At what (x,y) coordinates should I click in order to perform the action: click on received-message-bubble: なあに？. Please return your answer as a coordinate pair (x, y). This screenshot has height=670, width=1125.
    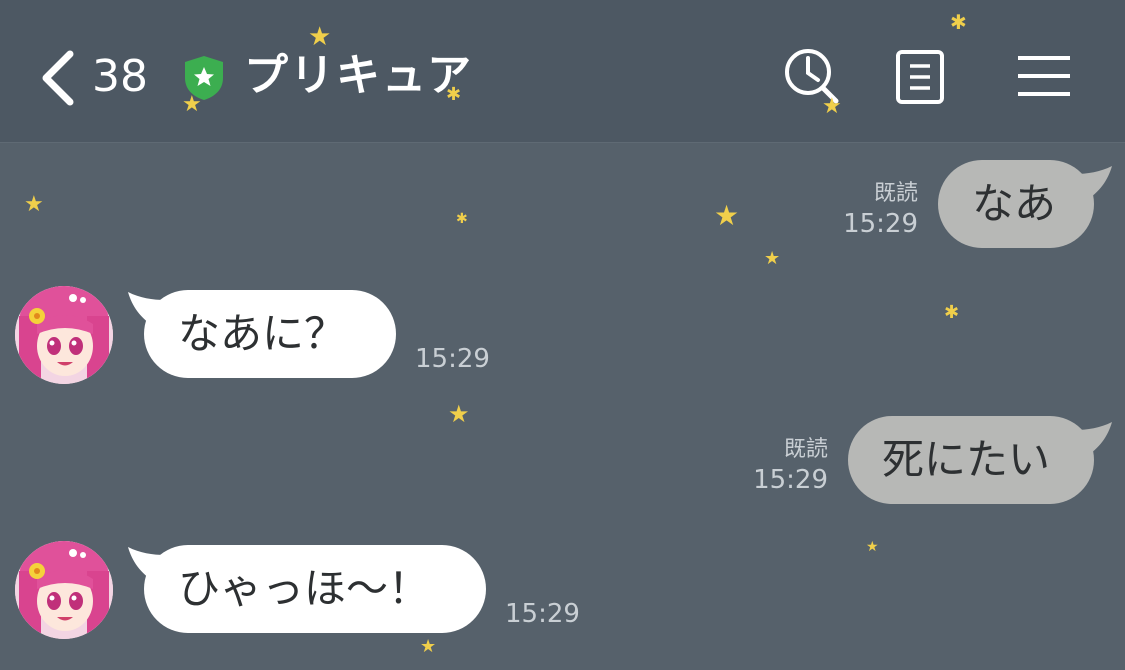
    Looking at the image, I should click on (270, 334).